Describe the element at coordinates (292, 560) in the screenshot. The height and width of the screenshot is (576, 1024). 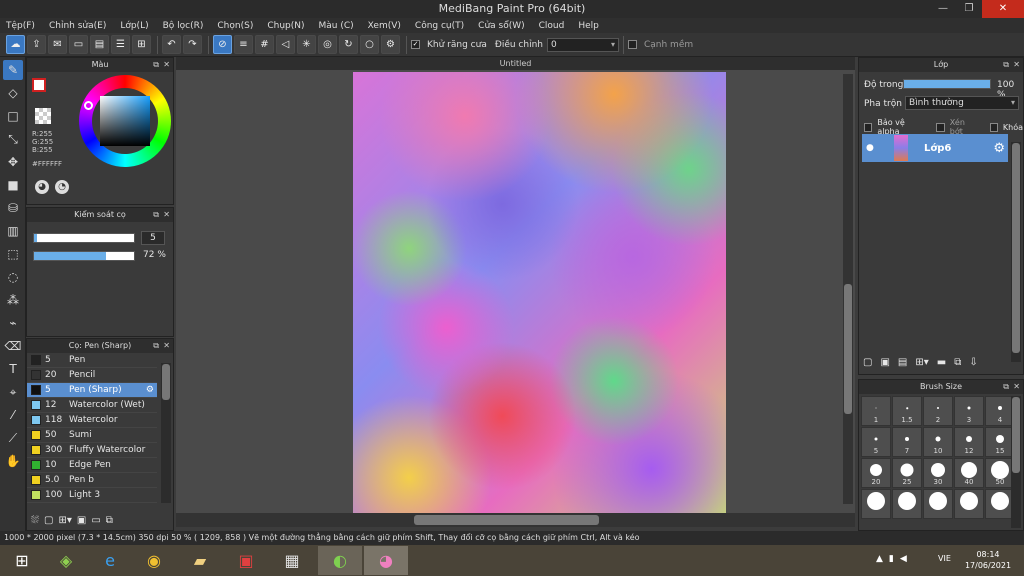
I see `app-grid-icon: ▦` at that location.